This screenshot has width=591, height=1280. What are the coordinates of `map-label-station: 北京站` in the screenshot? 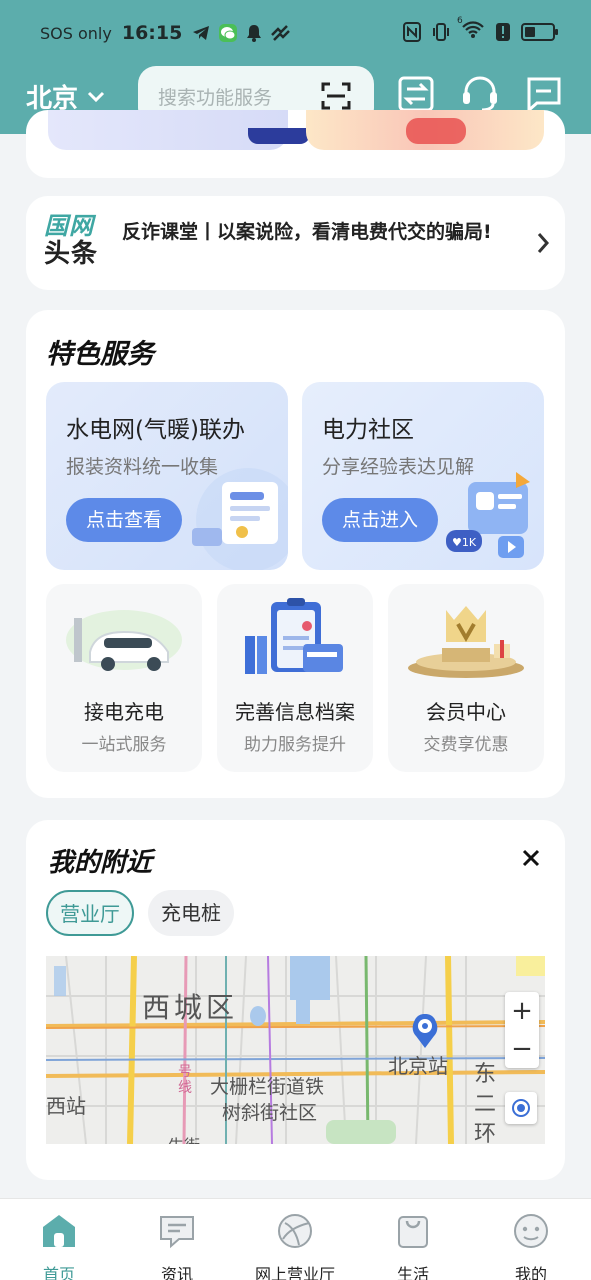 It's located at (418, 1066).